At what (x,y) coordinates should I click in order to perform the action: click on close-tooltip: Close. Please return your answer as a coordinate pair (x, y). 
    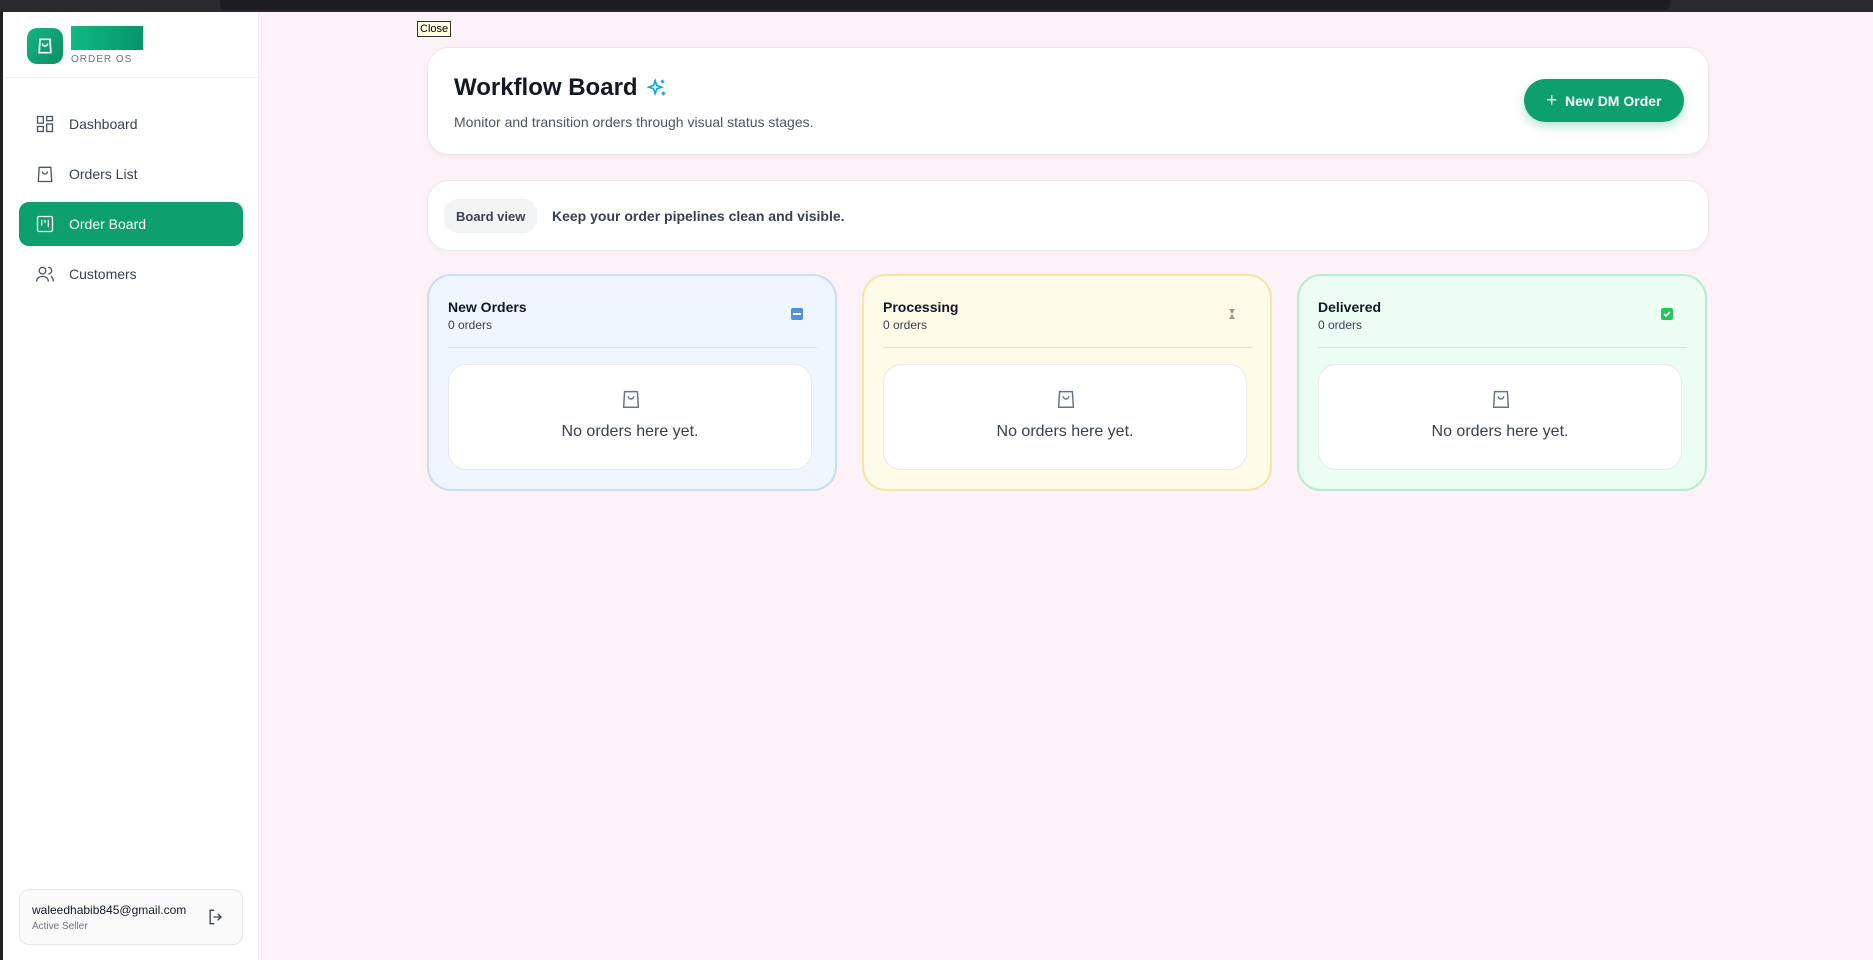
    Looking at the image, I should click on (434, 29).